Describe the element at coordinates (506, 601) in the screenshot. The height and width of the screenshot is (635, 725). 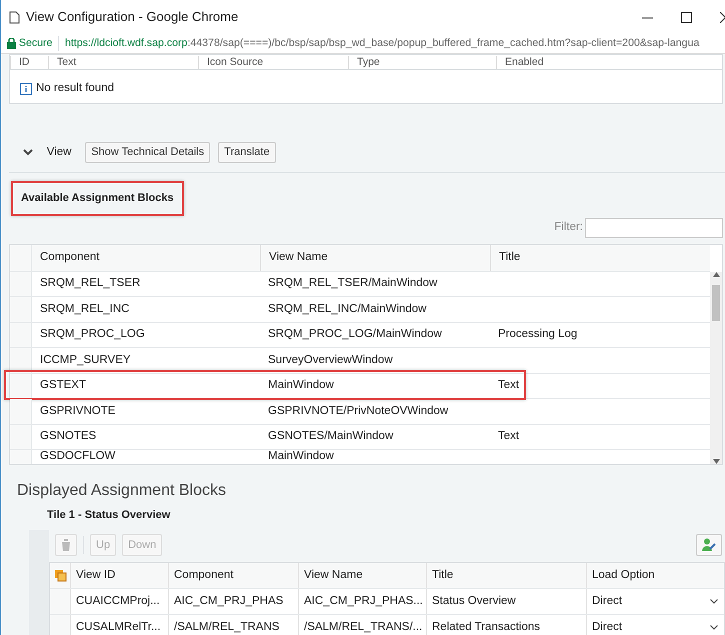
I see `table-cell: Status Overview` at that location.